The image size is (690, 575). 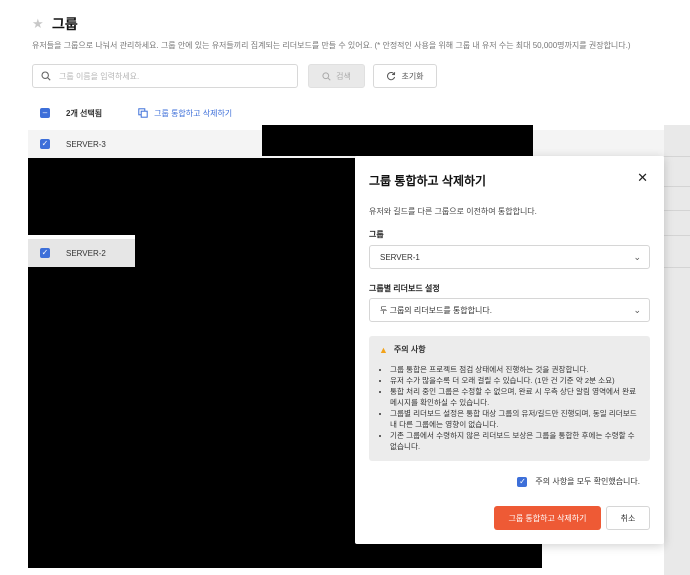 I want to click on refresh-icon, so click(x=391, y=76).